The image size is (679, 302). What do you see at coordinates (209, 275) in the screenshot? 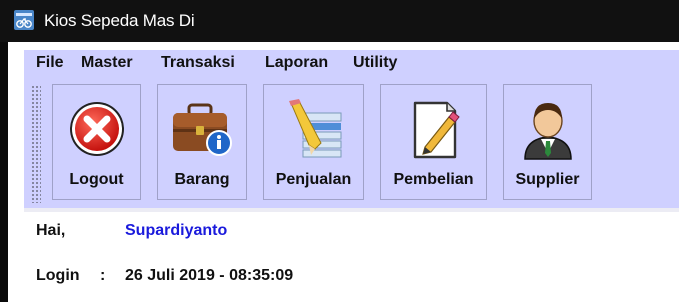
I see `login-timestamp: 26 Juli 2019 - 08:35:09` at bounding box center [209, 275].